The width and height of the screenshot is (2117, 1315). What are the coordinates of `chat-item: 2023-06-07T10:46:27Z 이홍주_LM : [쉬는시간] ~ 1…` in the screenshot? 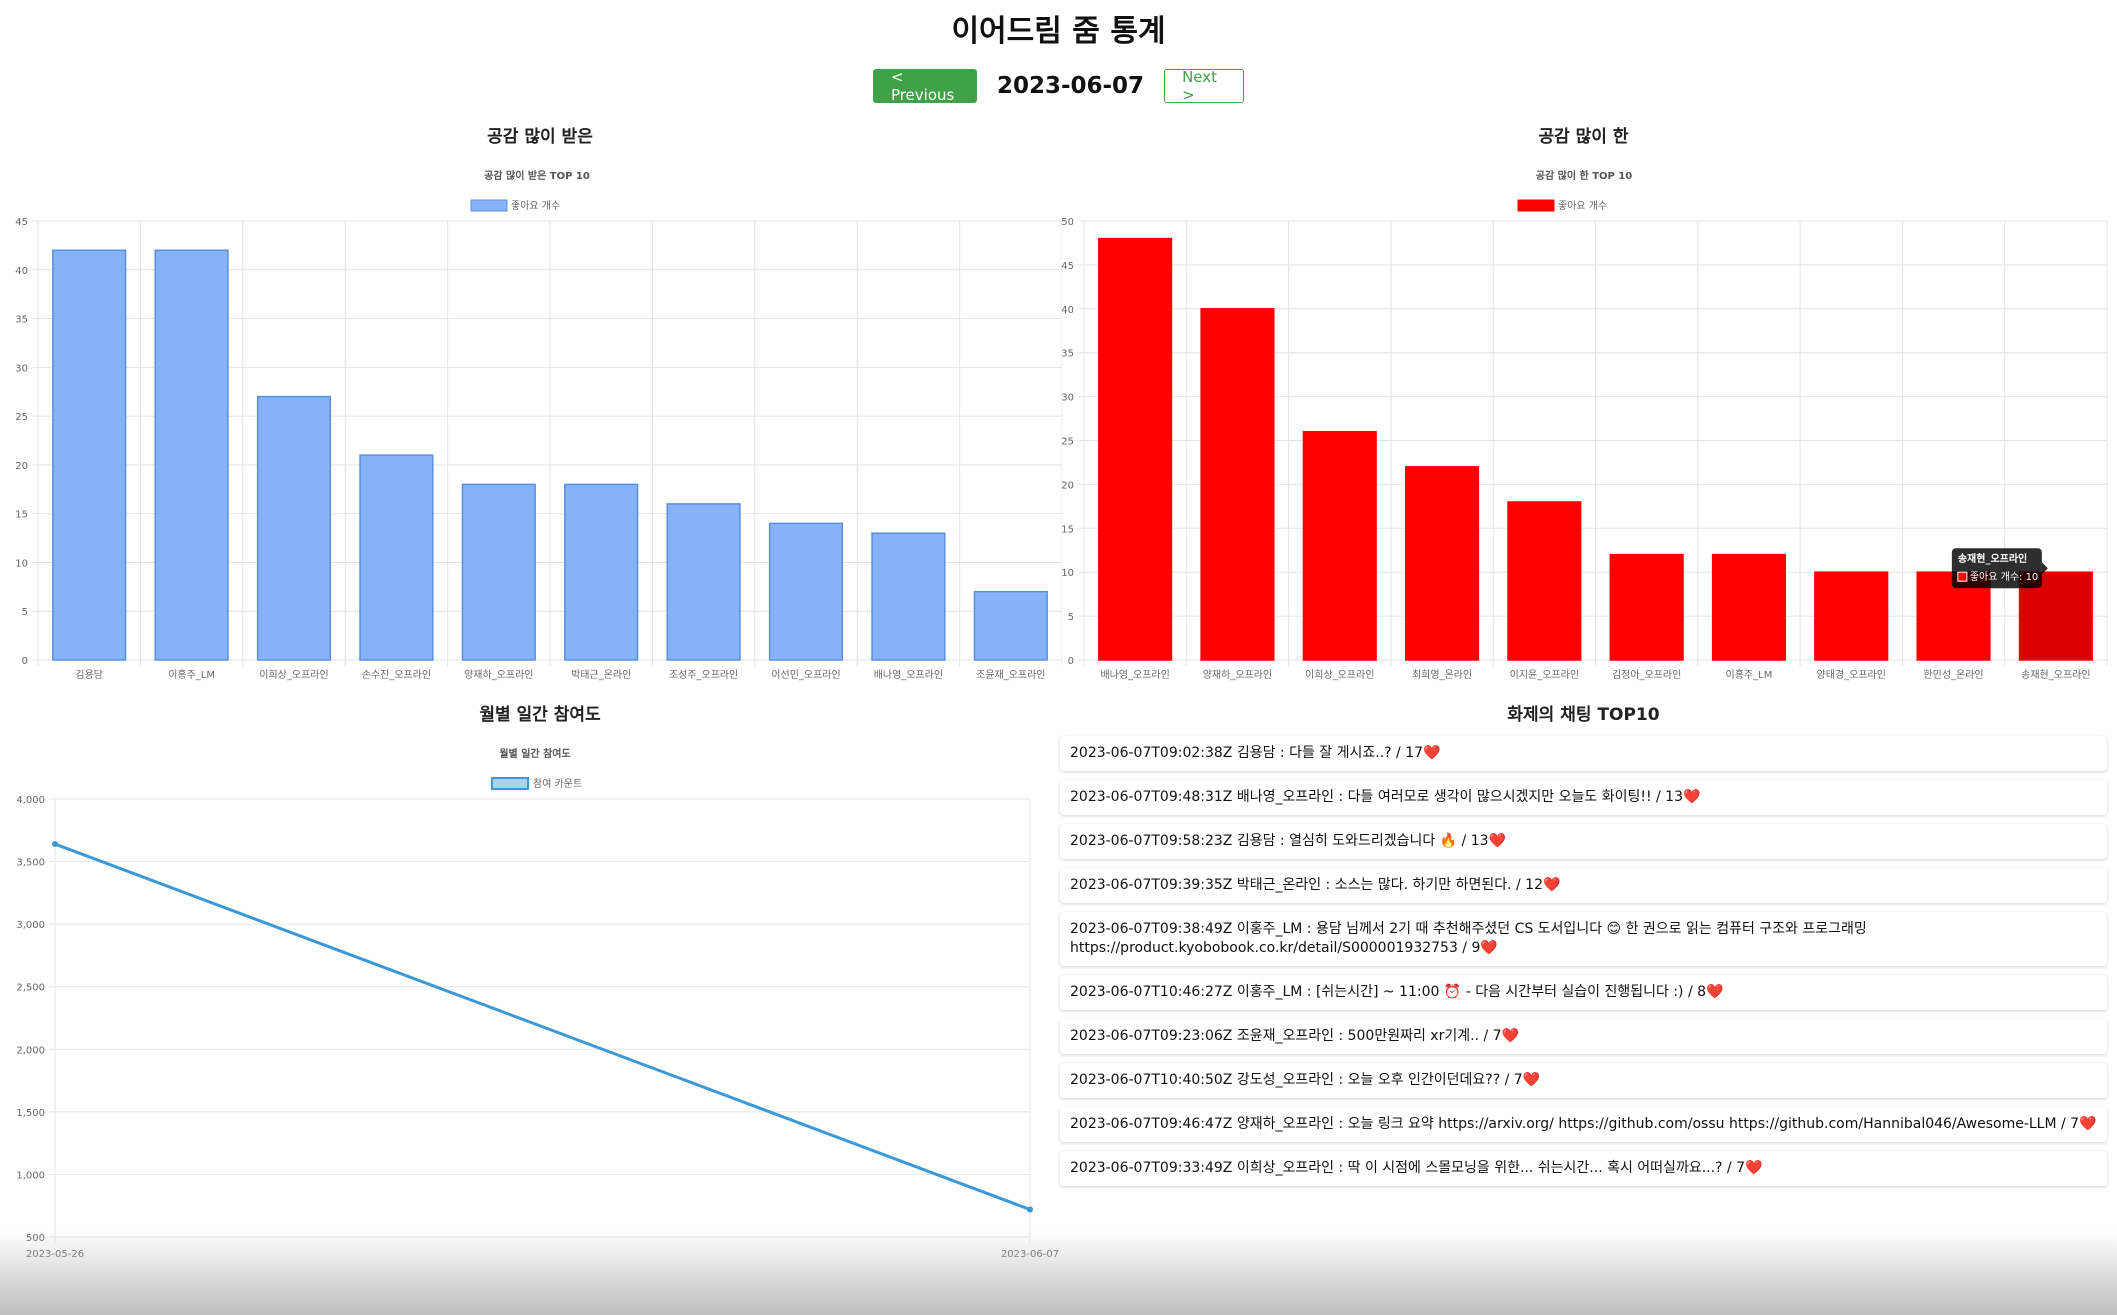 It's located at (1583, 992).